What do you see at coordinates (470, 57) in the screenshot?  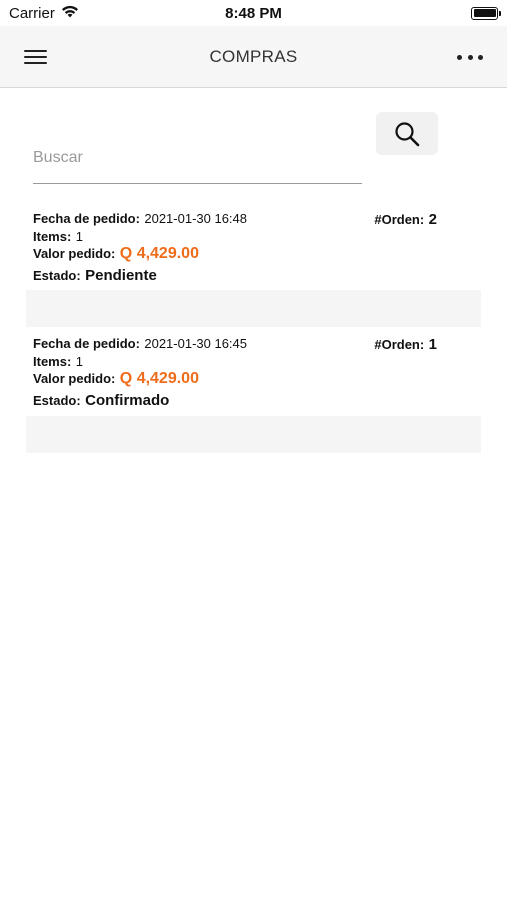 I see `more-horizontal-icon` at bounding box center [470, 57].